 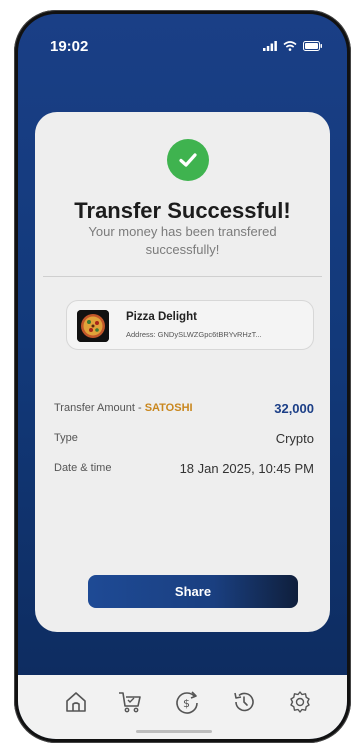 I want to click on history-icon, so click(x=244, y=704).